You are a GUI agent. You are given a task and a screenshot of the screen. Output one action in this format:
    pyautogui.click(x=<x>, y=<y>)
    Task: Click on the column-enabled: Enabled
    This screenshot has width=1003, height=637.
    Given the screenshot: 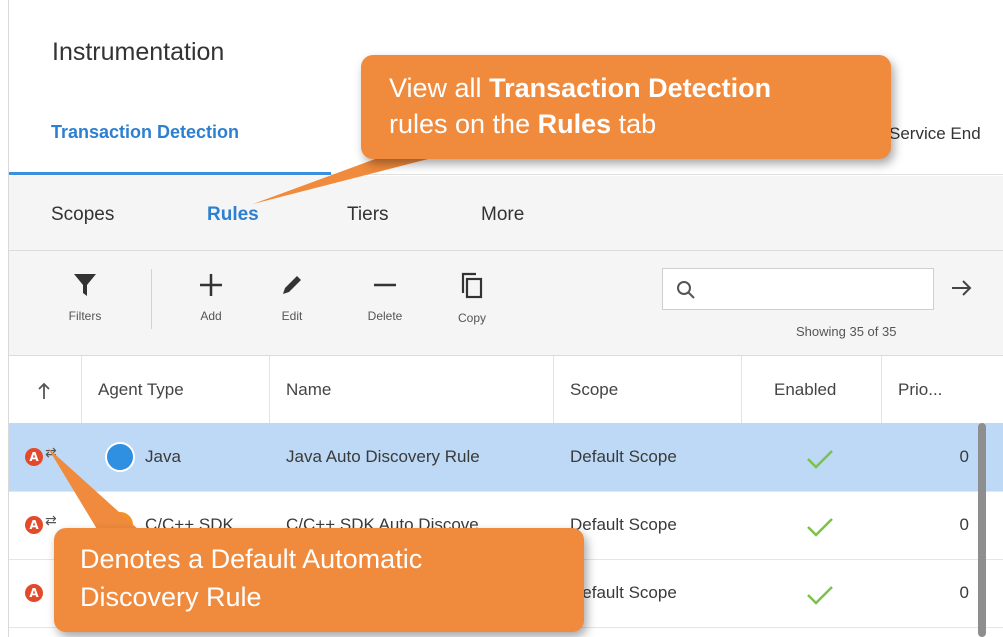 What is the action you would take?
    pyautogui.click(x=812, y=389)
    